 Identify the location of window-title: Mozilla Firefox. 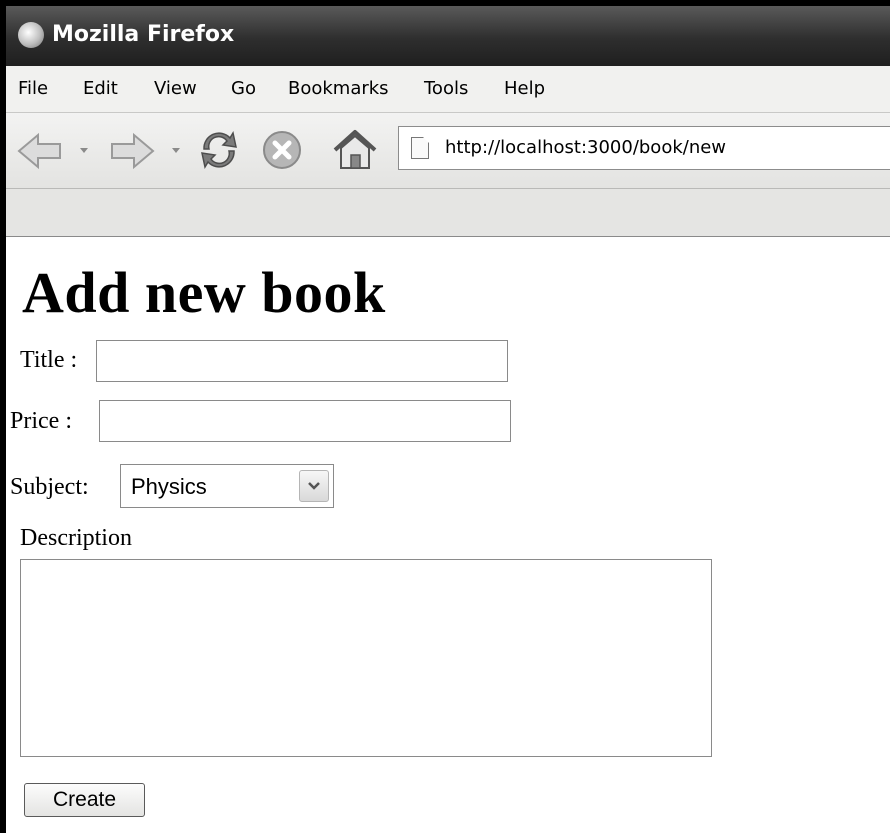
(143, 34).